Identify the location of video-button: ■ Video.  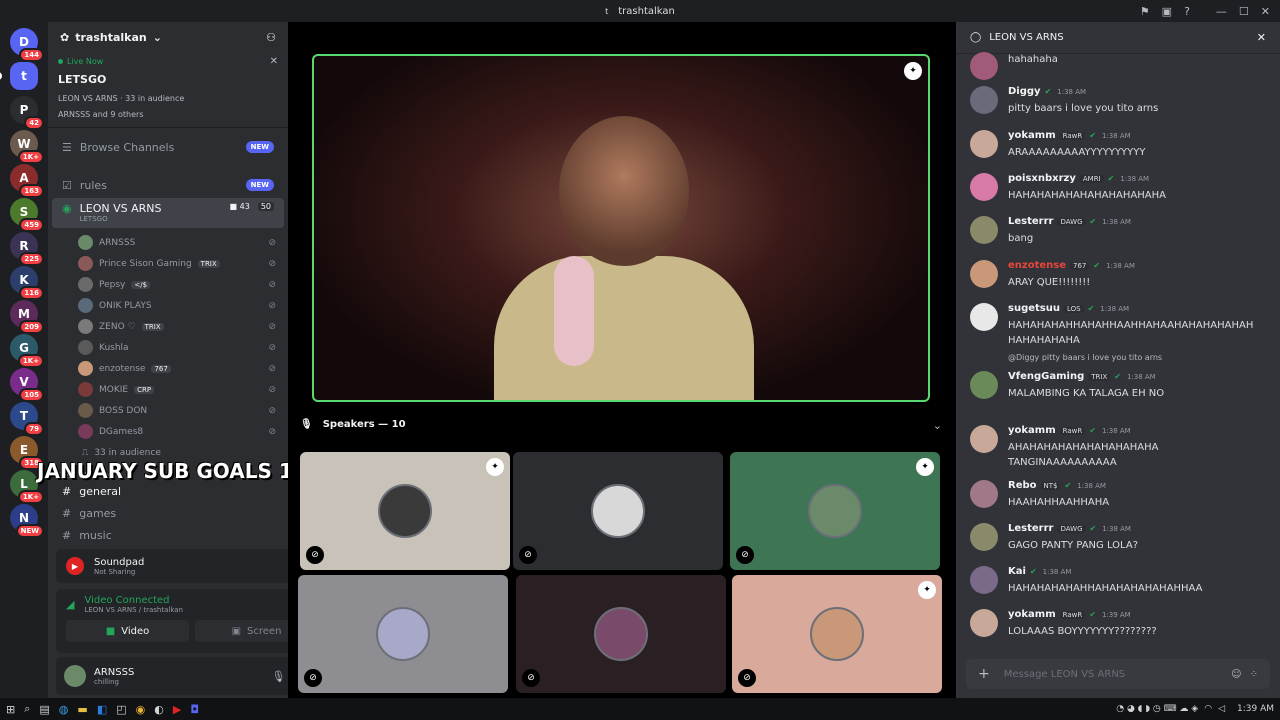
(127, 631).